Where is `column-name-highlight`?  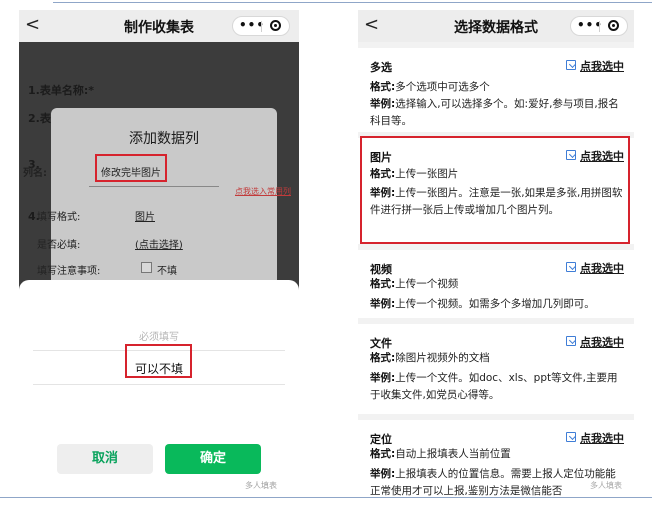 column-name-highlight is located at coordinates (131, 168).